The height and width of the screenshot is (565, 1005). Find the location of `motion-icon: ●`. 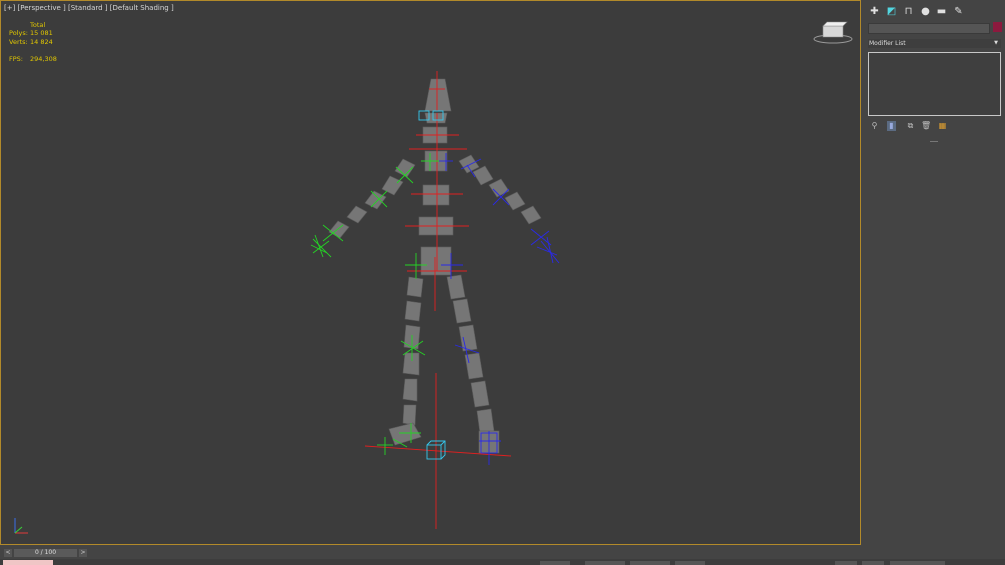

motion-icon: ● is located at coordinates (925, 11).